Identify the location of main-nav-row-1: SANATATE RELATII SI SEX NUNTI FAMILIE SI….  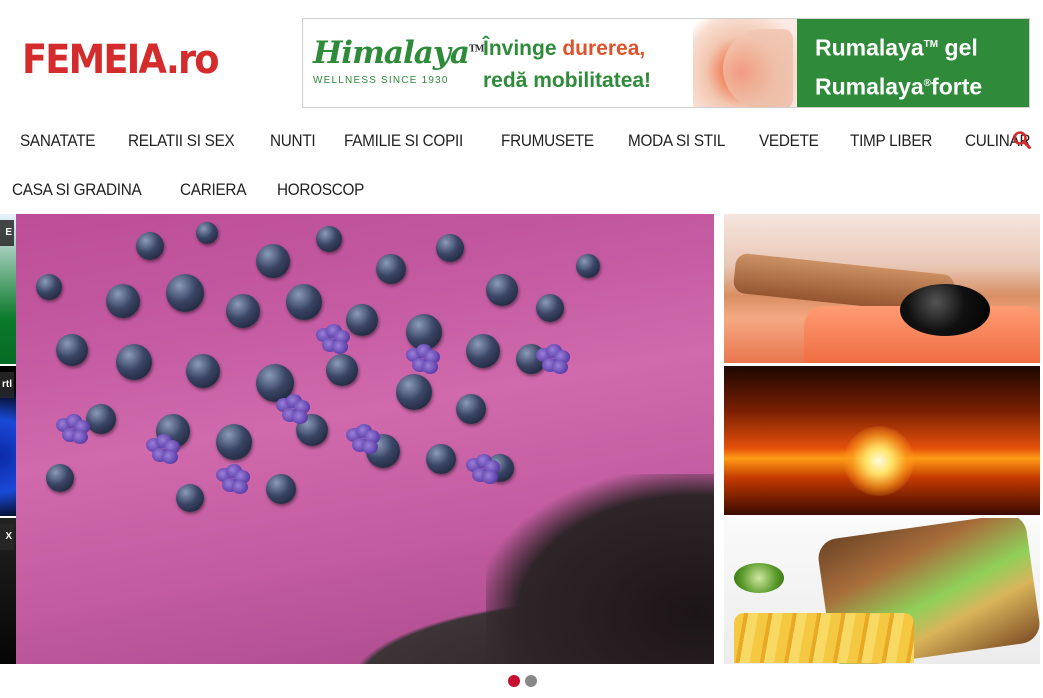
(531, 142).